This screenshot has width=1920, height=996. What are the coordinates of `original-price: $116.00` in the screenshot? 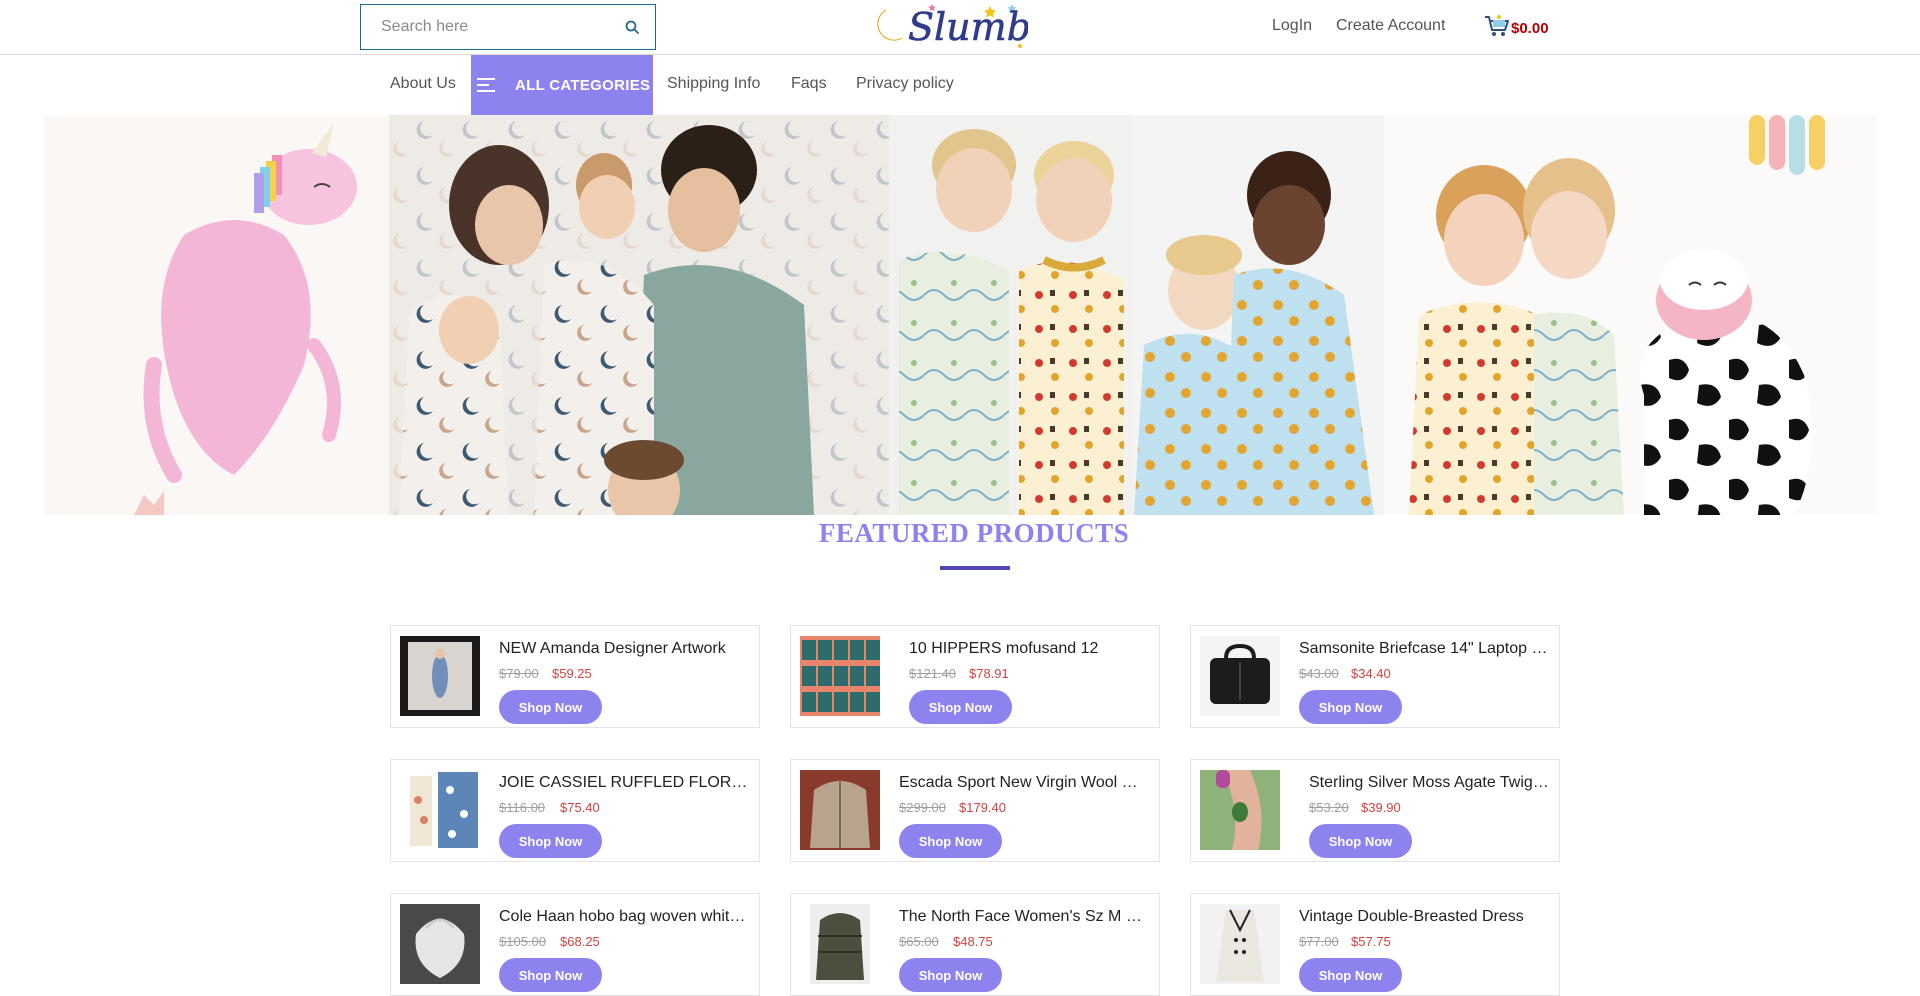 It's located at (522, 807).